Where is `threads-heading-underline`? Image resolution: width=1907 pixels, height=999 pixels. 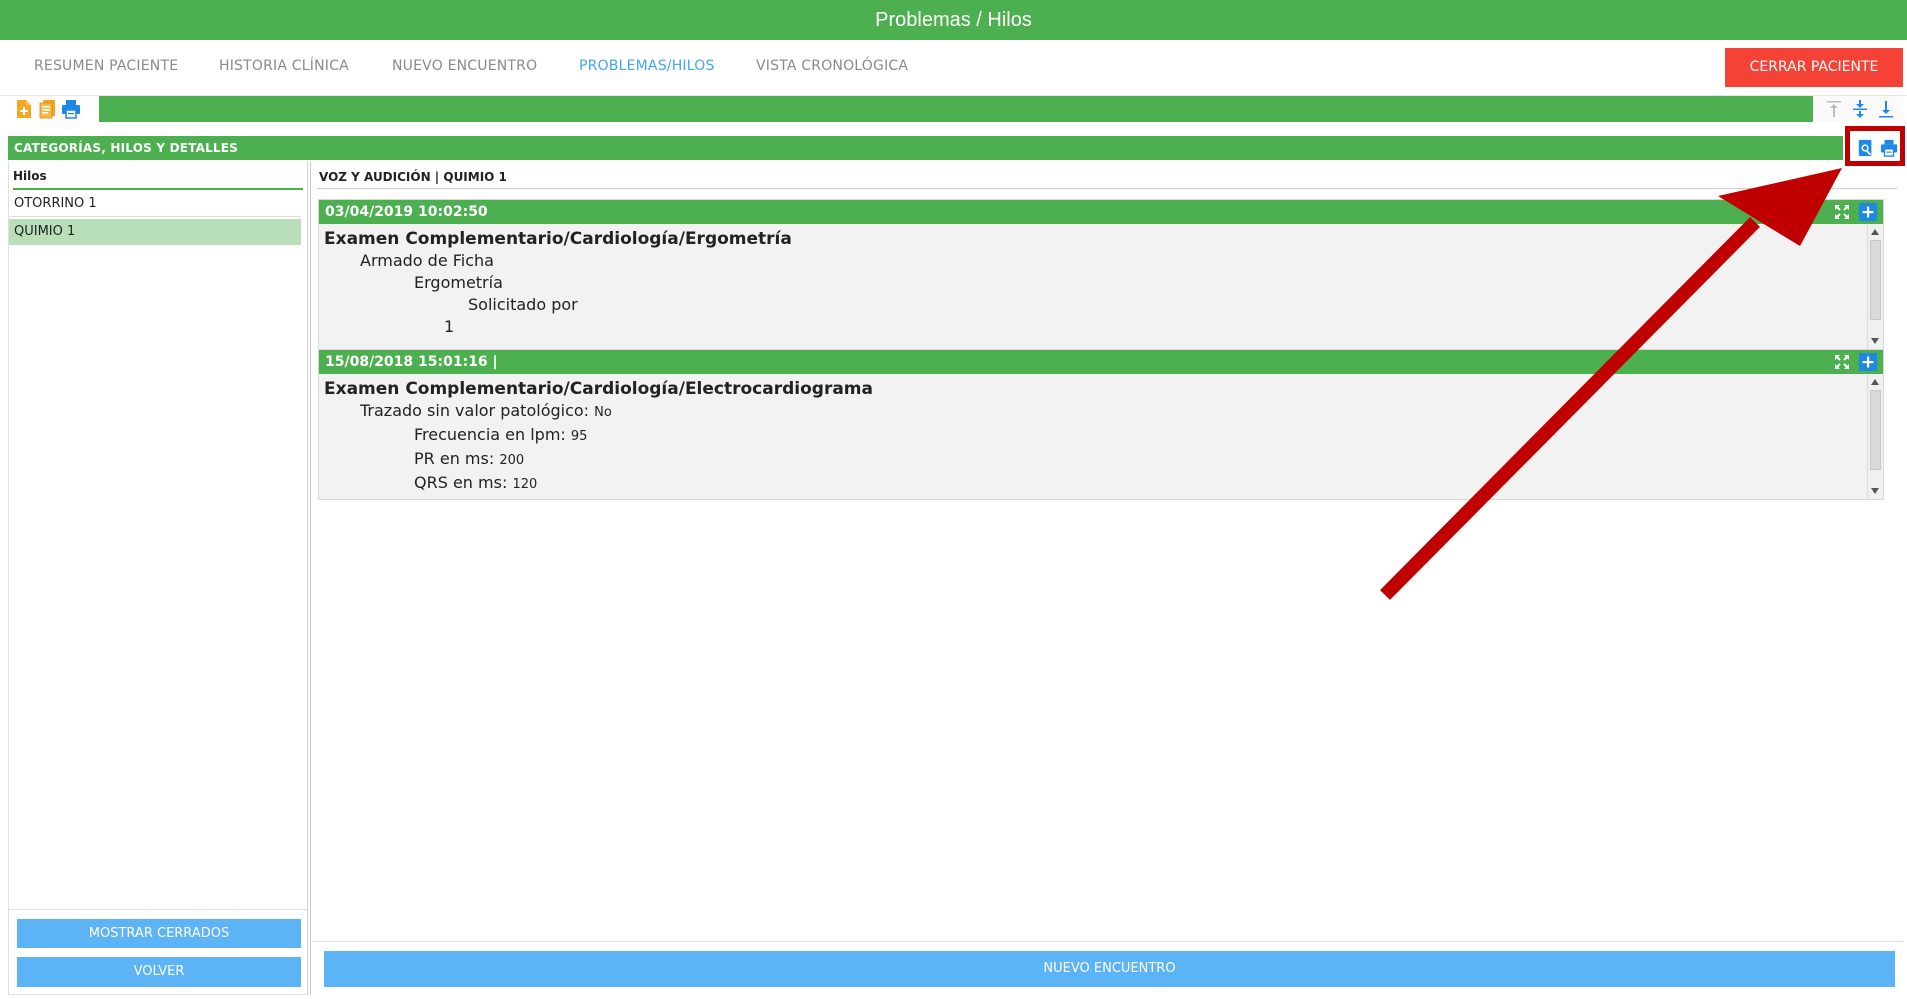 threads-heading-underline is located at coordinates (158, 189).